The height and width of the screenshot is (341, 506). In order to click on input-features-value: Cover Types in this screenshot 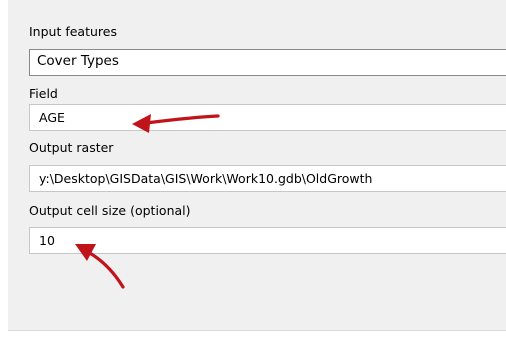, I will do `click(78, 61)`.